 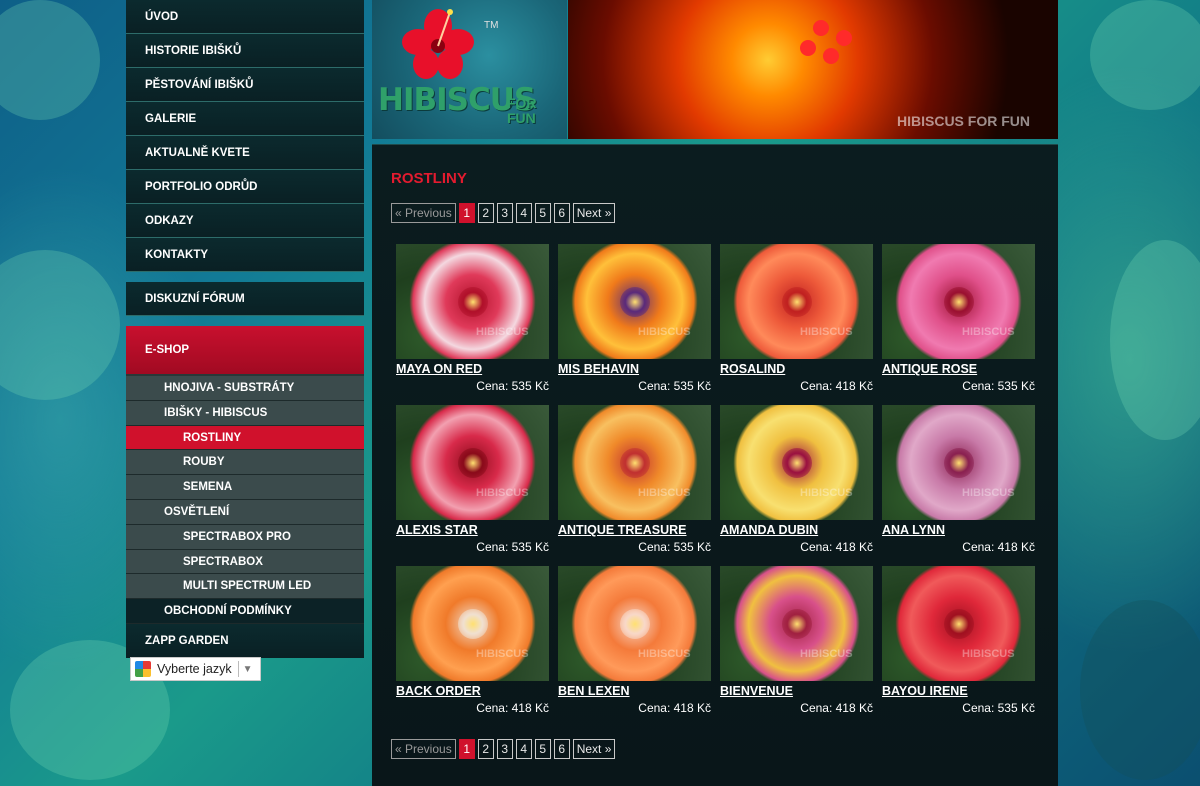 I want to click on language-selector-divider, so click(x=238, y=669).